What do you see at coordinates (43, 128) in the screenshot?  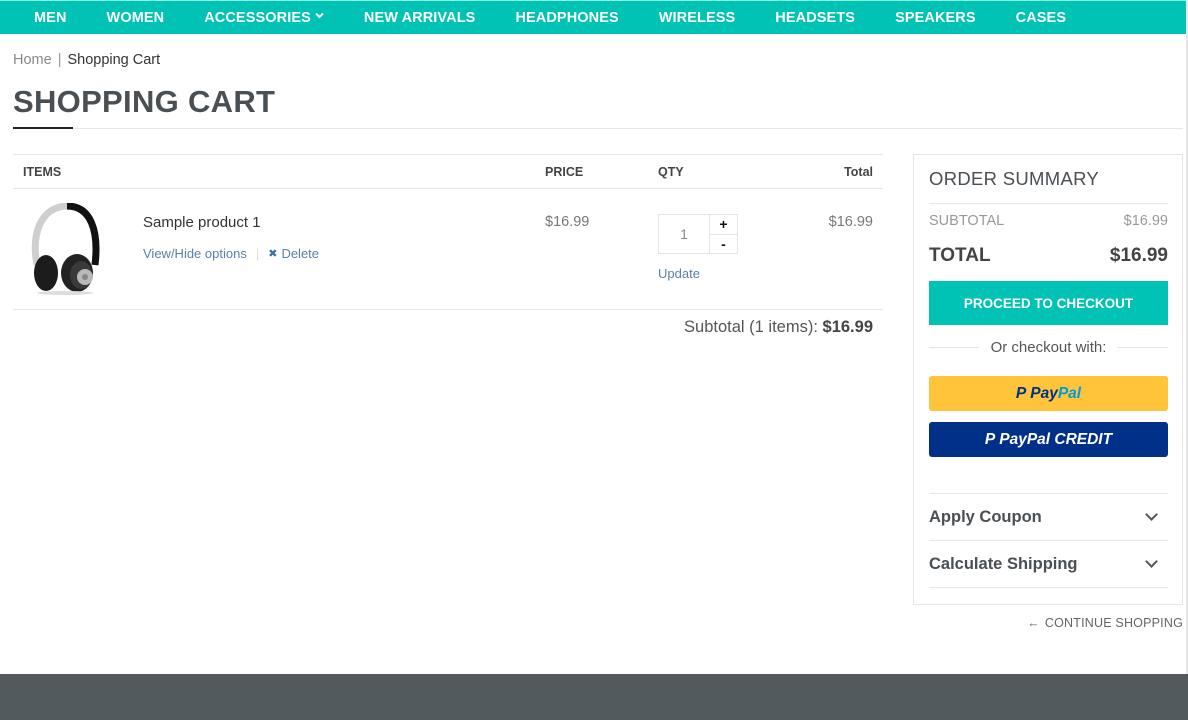 I see `title-accent-underline` at bounding box center [43, 128].